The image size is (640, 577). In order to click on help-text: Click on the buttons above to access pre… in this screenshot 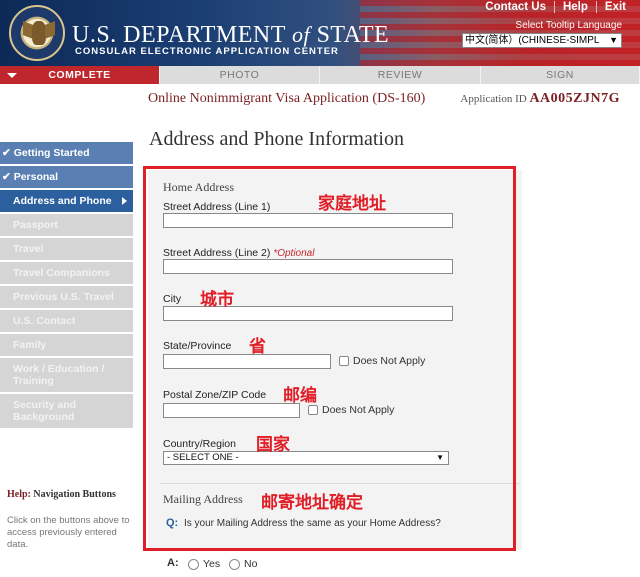, I will do `click(68, 532)`.